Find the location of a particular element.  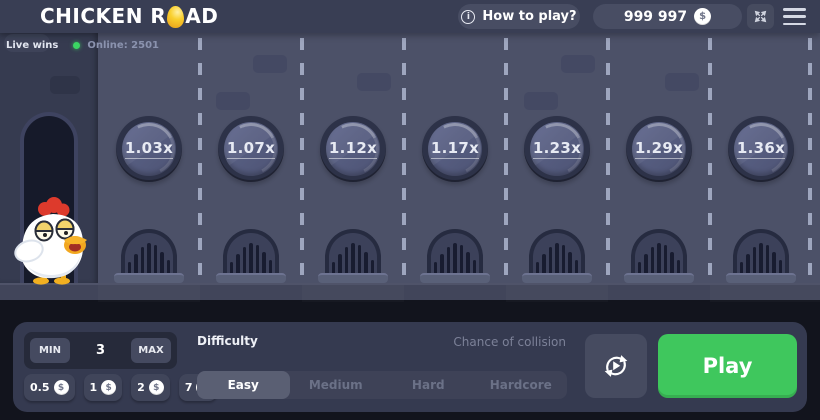

road-lane: 1.03x is located at coordinates (149, 158).